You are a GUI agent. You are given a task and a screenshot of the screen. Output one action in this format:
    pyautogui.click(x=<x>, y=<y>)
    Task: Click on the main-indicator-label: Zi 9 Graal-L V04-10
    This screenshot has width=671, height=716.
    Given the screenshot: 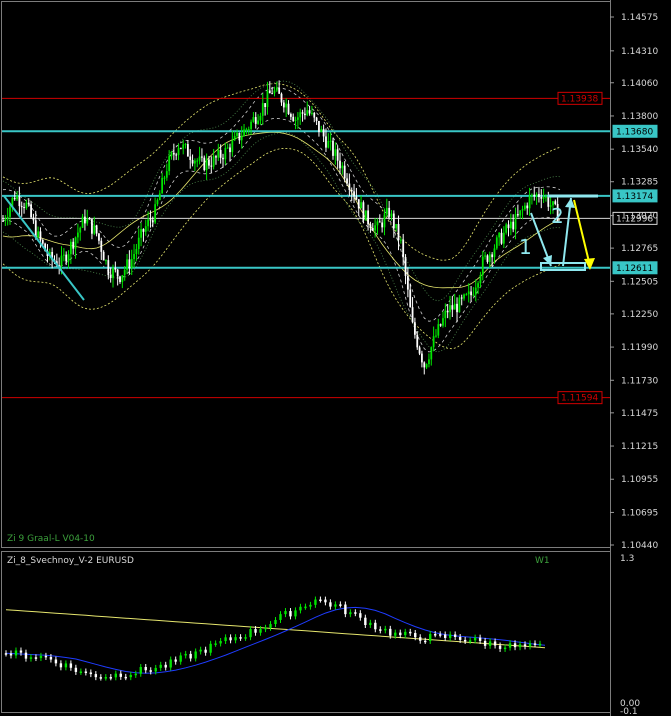 What is the action you would take?
    pyautogui.click(x=51, y=539)
    